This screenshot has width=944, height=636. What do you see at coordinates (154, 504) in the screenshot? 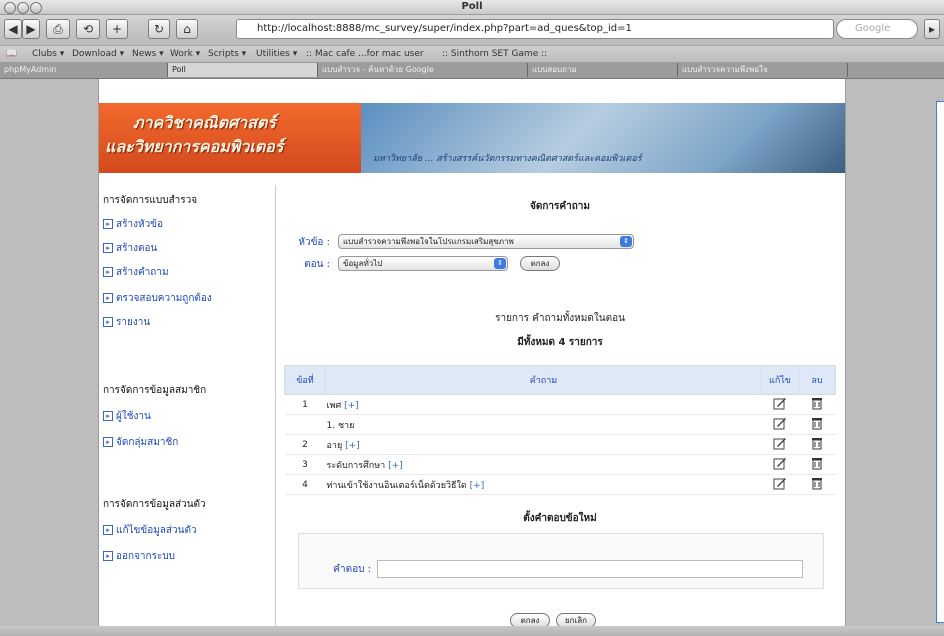
I see `sidebar-section-personal: การจัดการข้อมูลส่วนตัว` at bounding box center [154, 504].